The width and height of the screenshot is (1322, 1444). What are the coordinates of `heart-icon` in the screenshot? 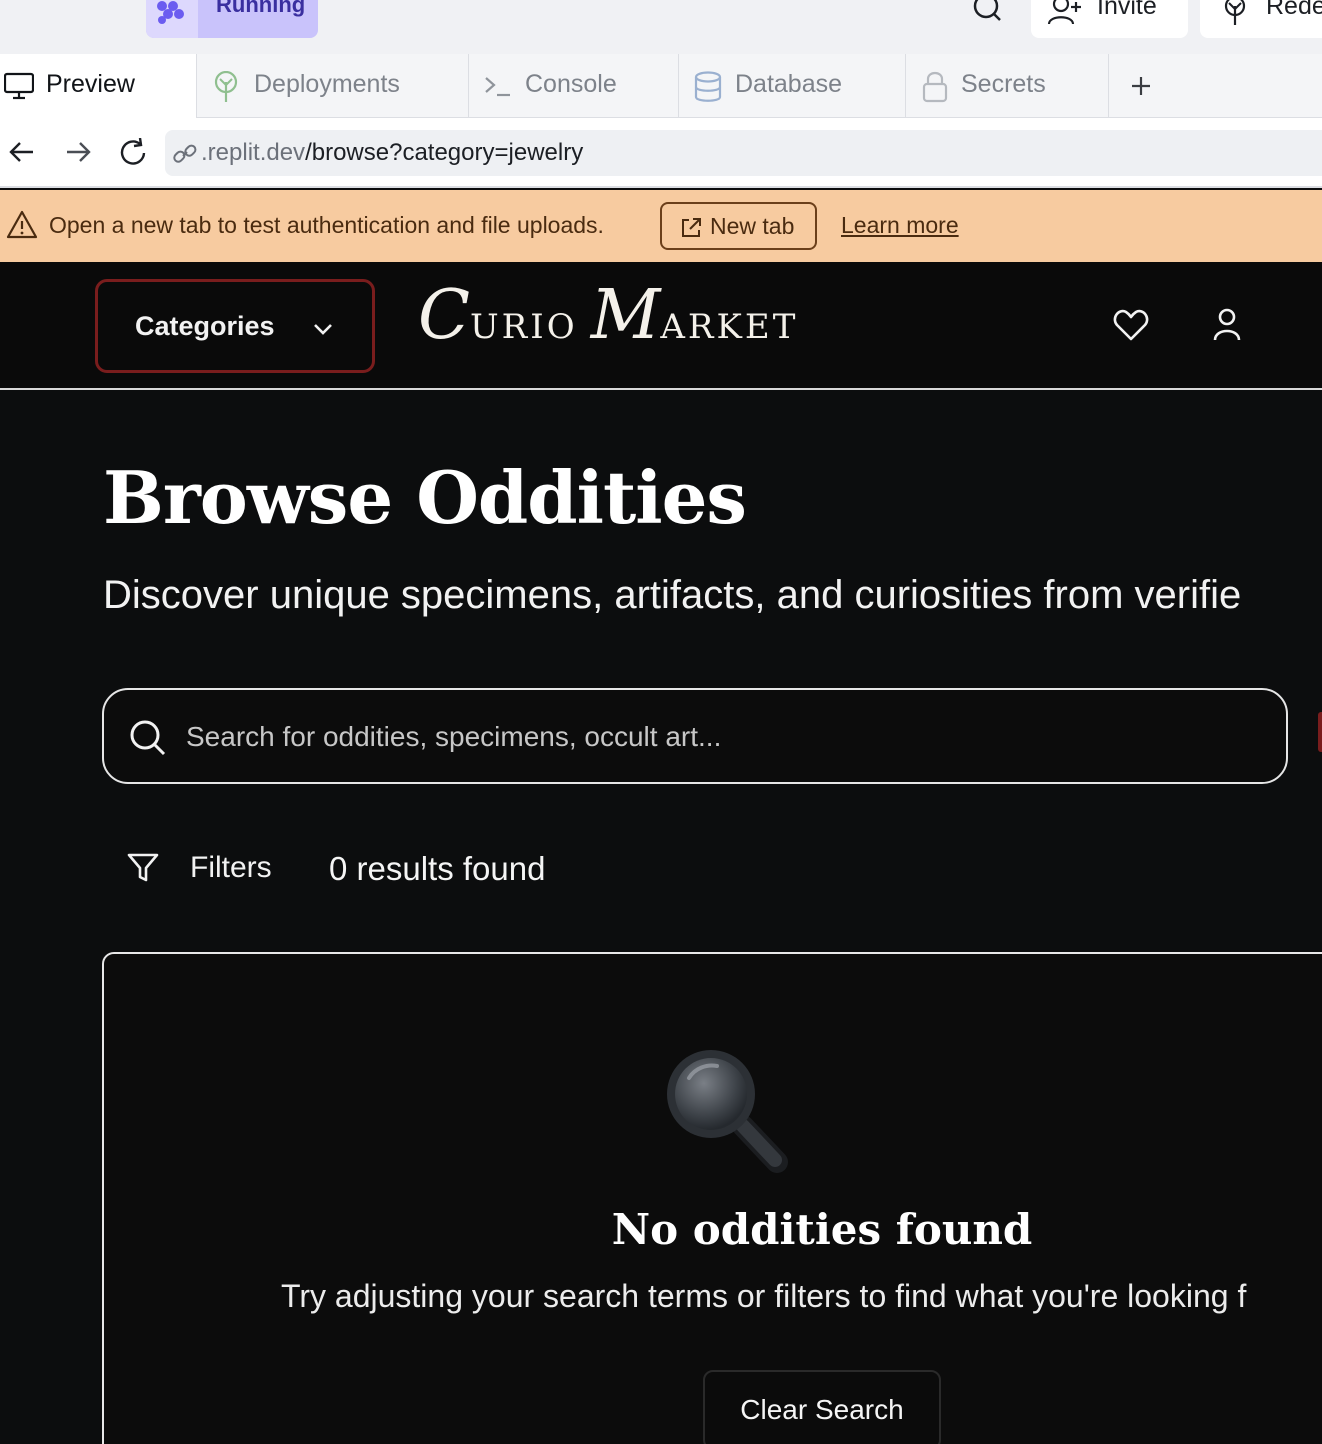 It's located at (1131, 325).